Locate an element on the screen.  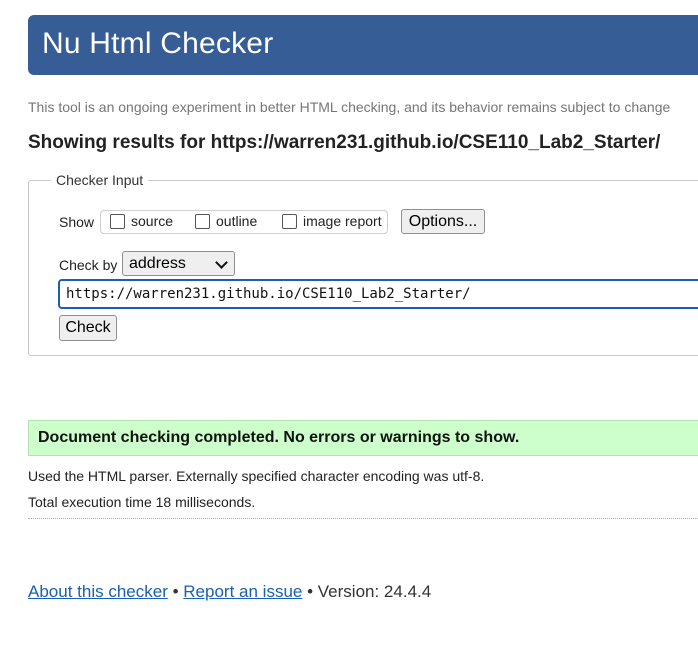
image-report-checkbox-option: image report is located at coordinates (332, 221).